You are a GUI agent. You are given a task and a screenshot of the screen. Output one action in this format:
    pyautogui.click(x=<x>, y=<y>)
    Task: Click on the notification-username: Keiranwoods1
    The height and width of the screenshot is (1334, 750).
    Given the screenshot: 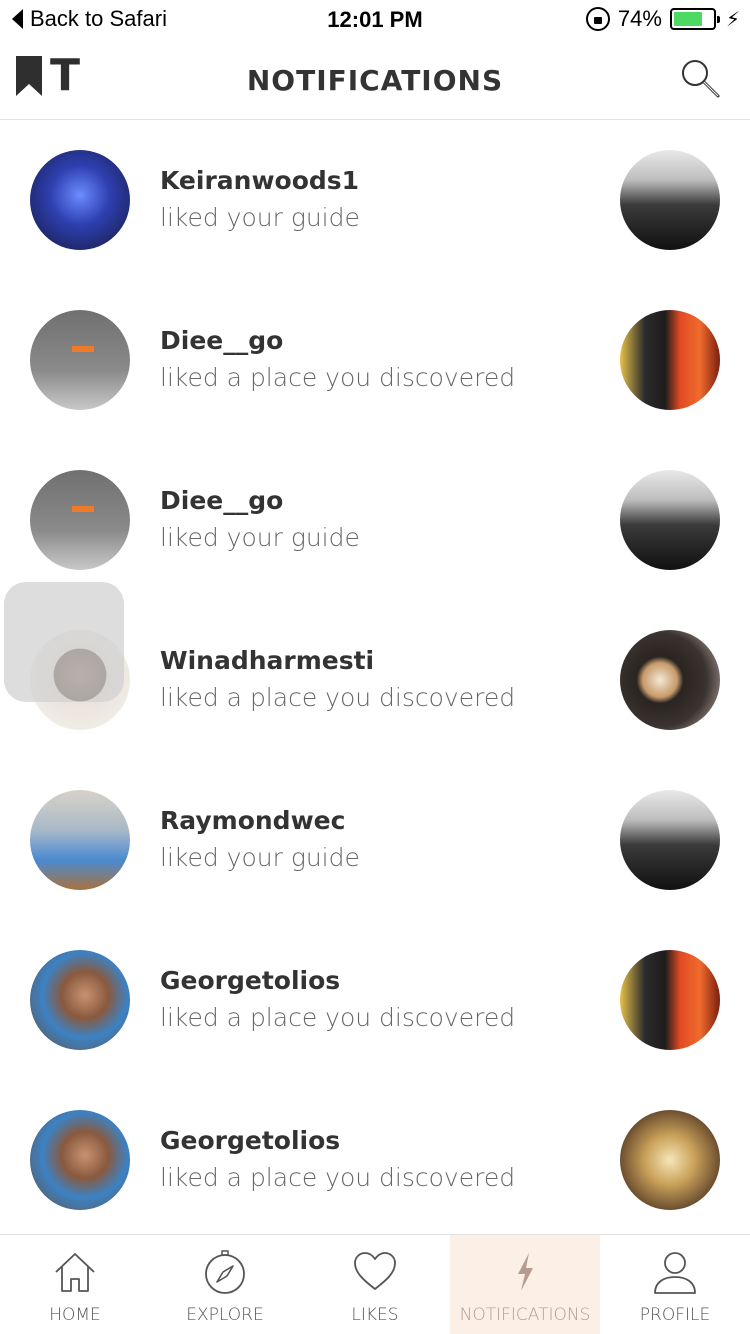 What is the action you would take?
    pyautogui.click(x=260, y=180)
    